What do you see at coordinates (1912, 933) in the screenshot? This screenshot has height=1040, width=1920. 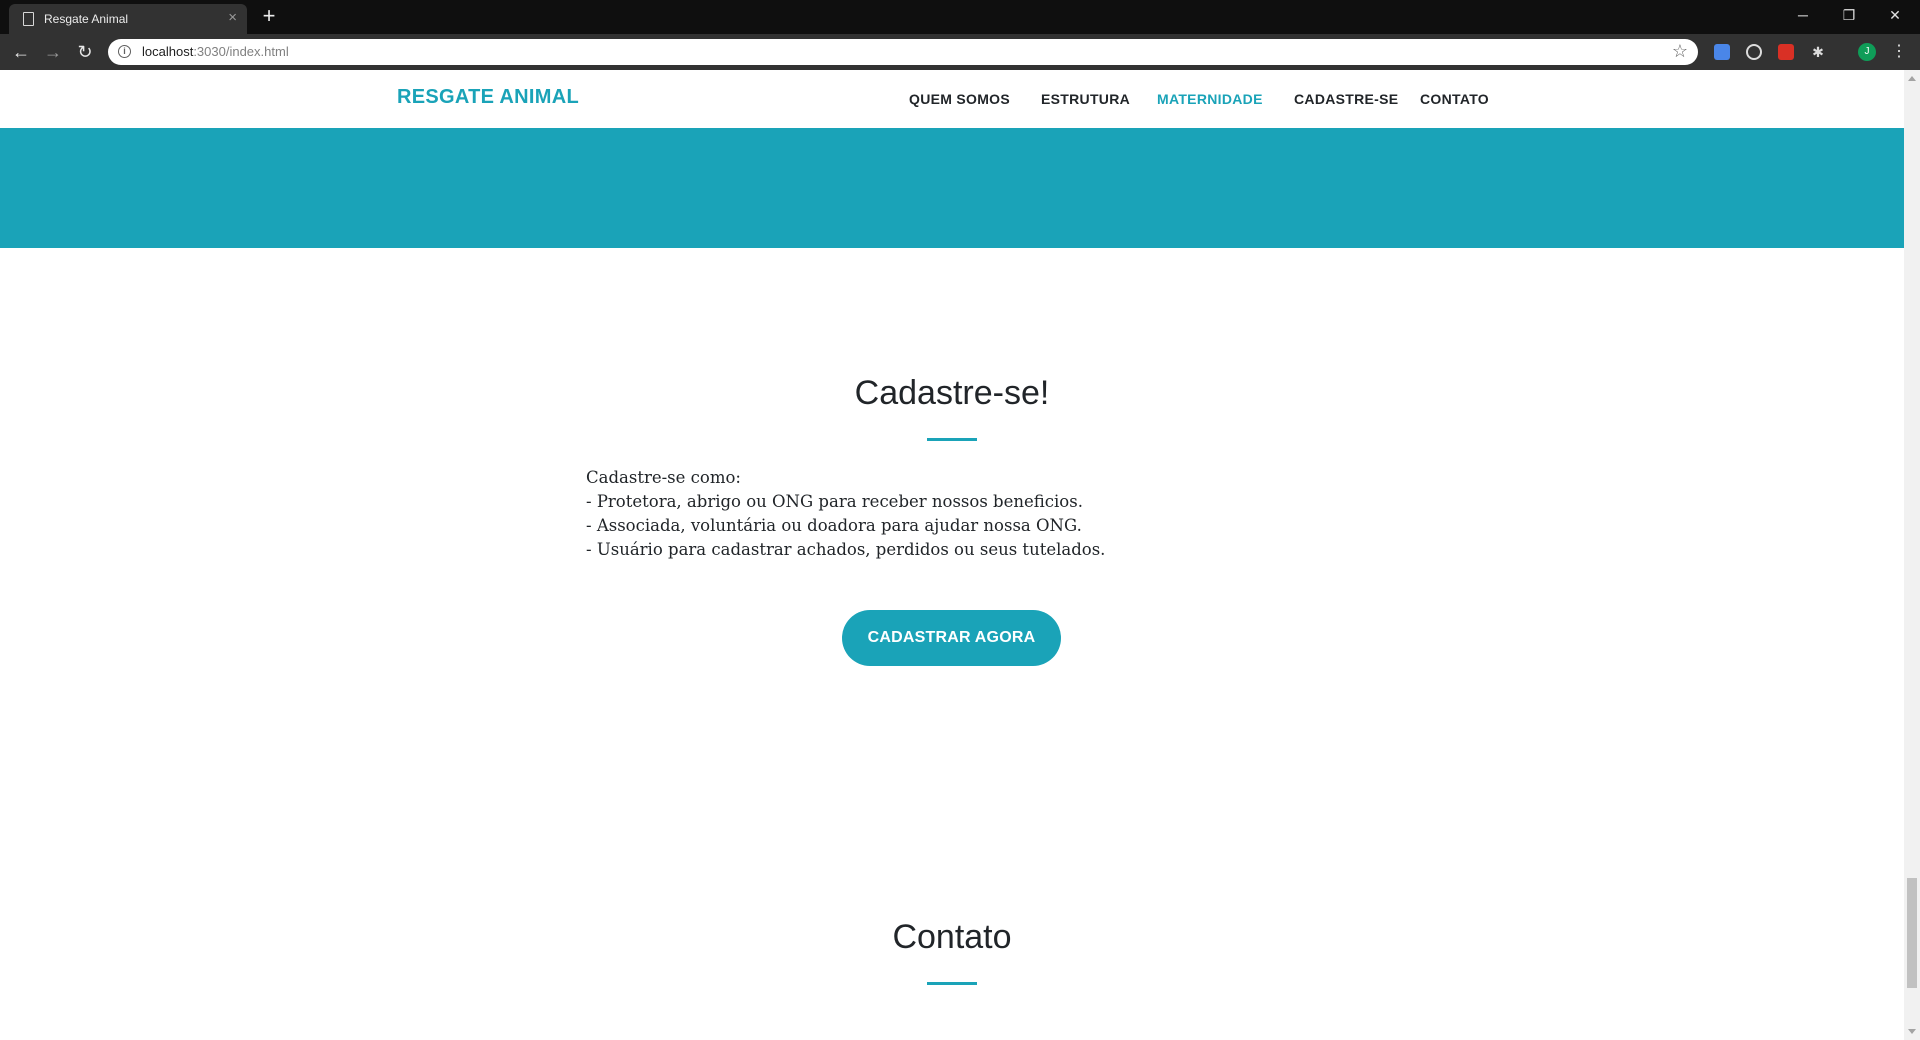 I see `scrollbar-thumb` at bounding box center [1912, 933].